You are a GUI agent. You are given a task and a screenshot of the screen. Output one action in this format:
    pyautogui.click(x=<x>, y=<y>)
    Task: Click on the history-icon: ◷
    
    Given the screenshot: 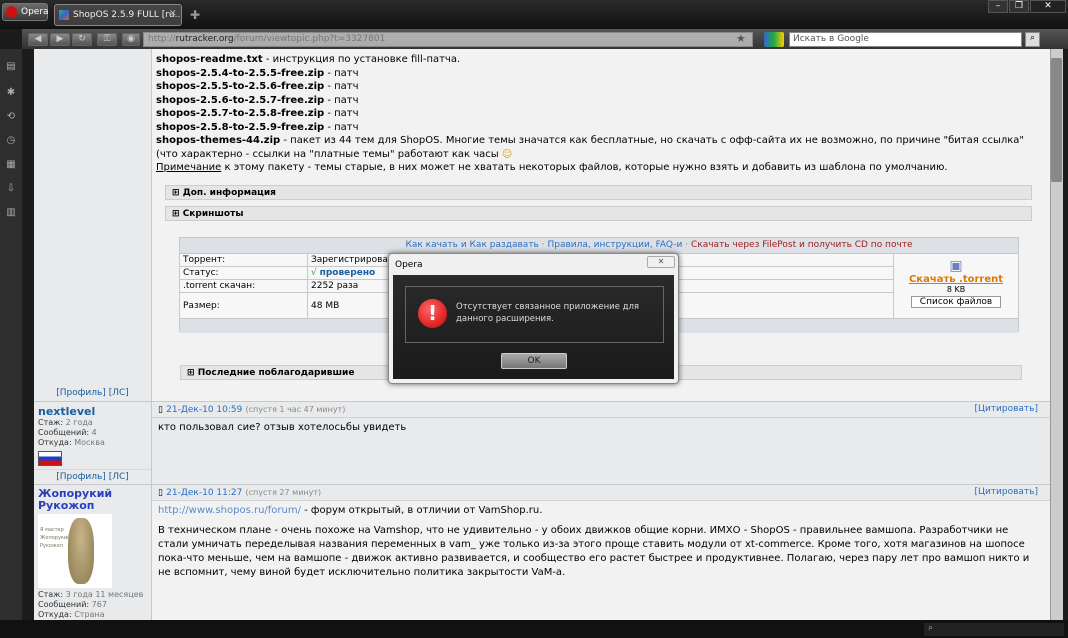 What is the action you would take?
    pyautogui.click(x=11, y=141)
    